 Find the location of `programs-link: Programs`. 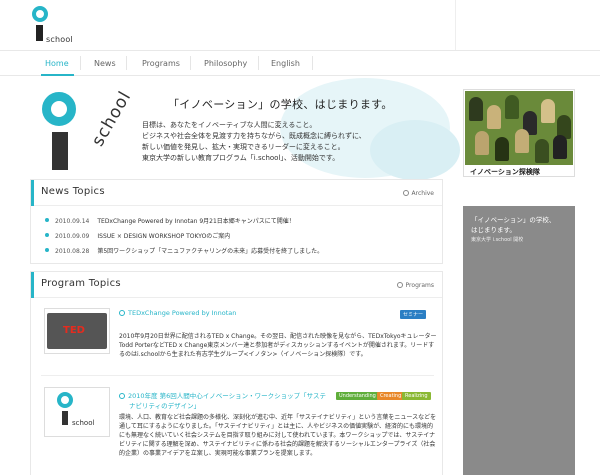

programs-link: Programs is located at coordinates (415, 285).